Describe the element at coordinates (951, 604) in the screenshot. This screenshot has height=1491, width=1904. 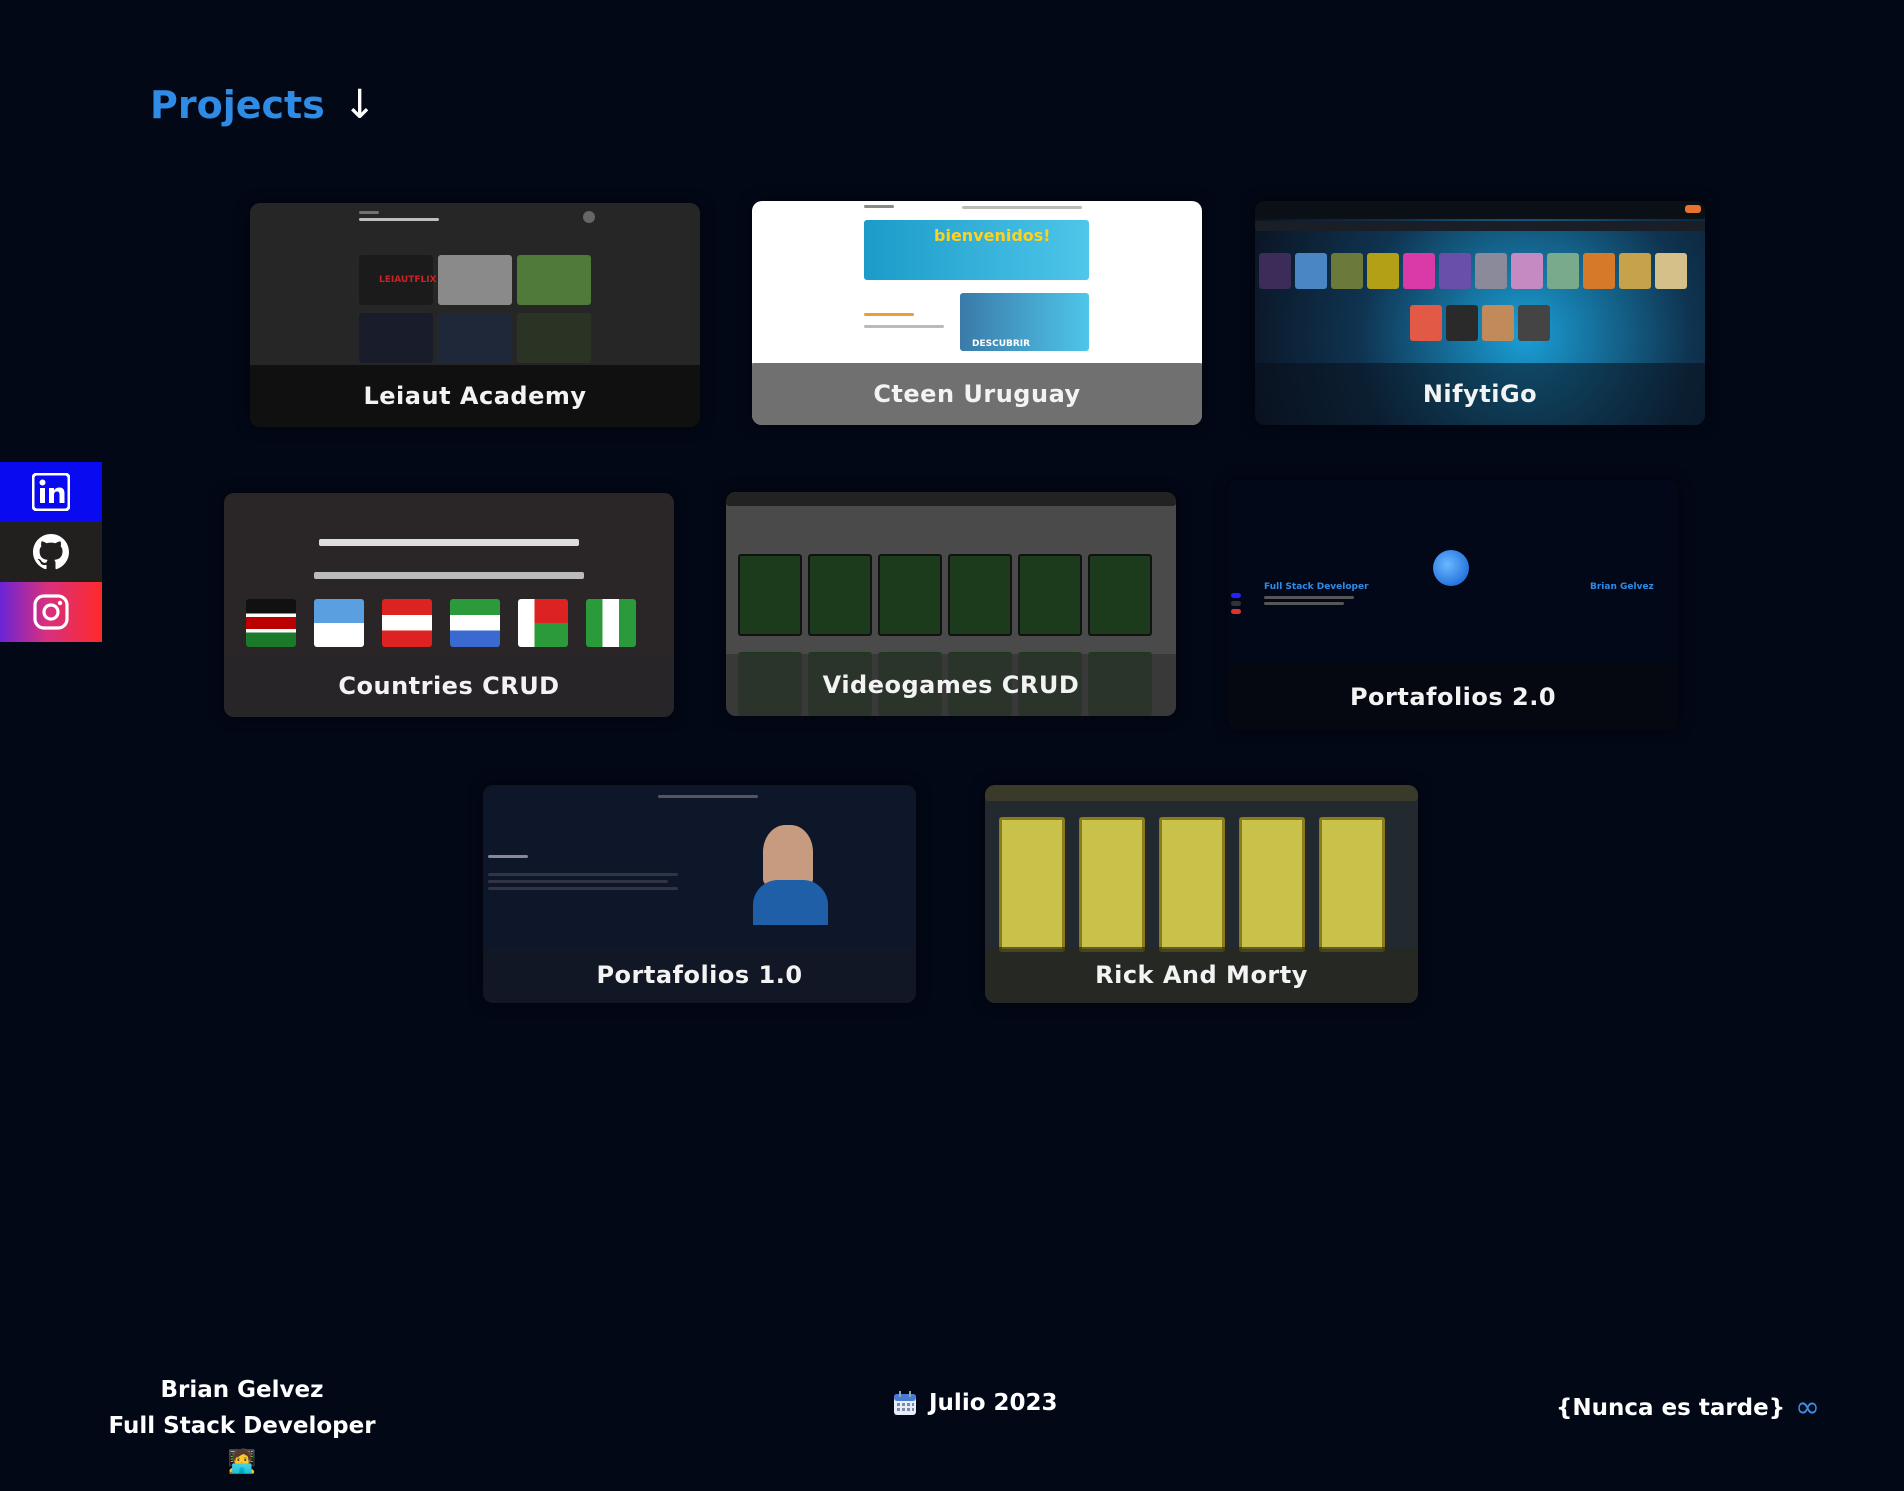
I see `project-card-videogames-crud: Videogames CRUD` at that location.